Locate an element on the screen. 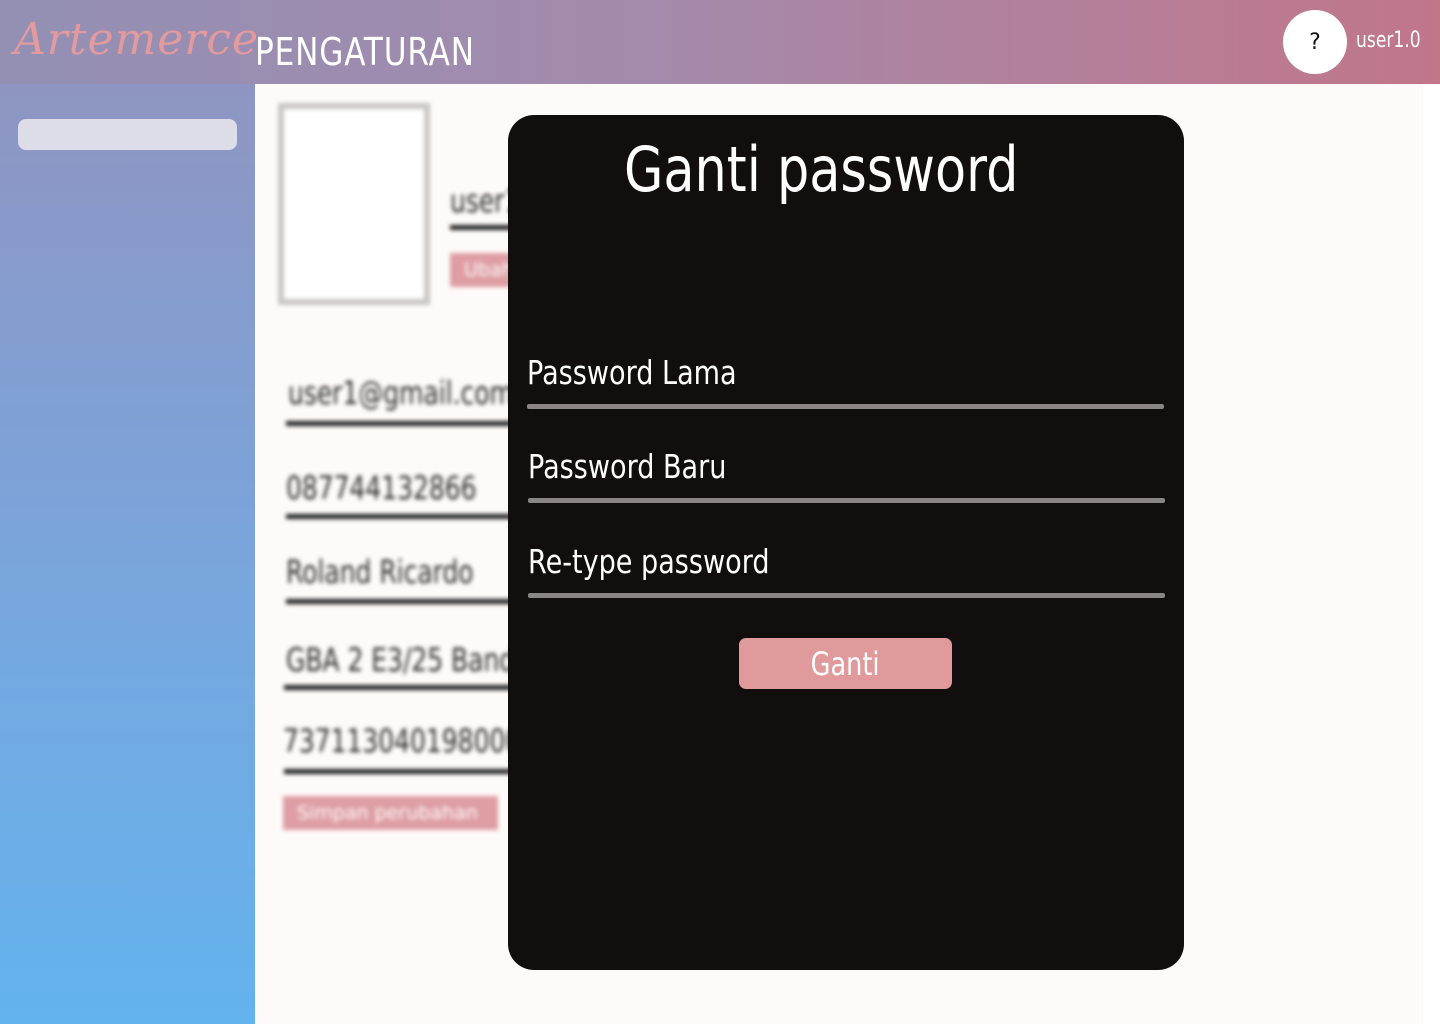 Image resolution: width=1440 pixels, height=1024 pixels. retype-password-field is located at coordinates (846, 570).